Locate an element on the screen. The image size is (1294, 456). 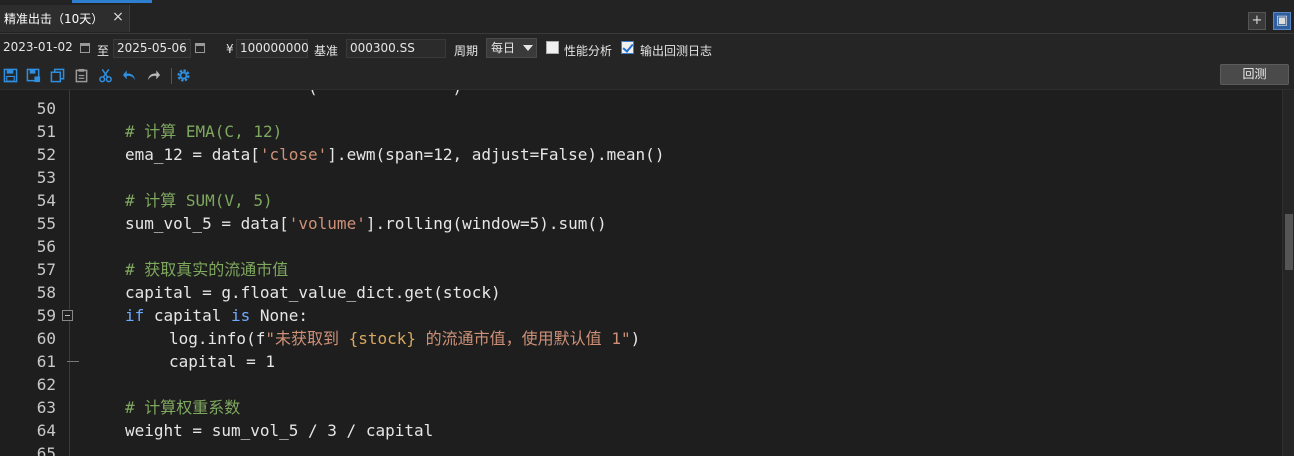
code-token: # 计算 EMA(C, 12) is located at coordinates (204, 131).